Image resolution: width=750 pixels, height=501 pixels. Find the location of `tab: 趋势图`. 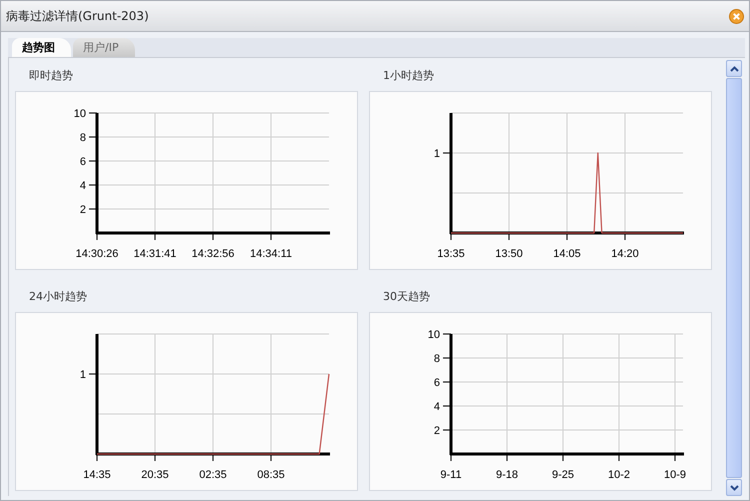

tab: 趋势图 is located at coordinates (41, 47).